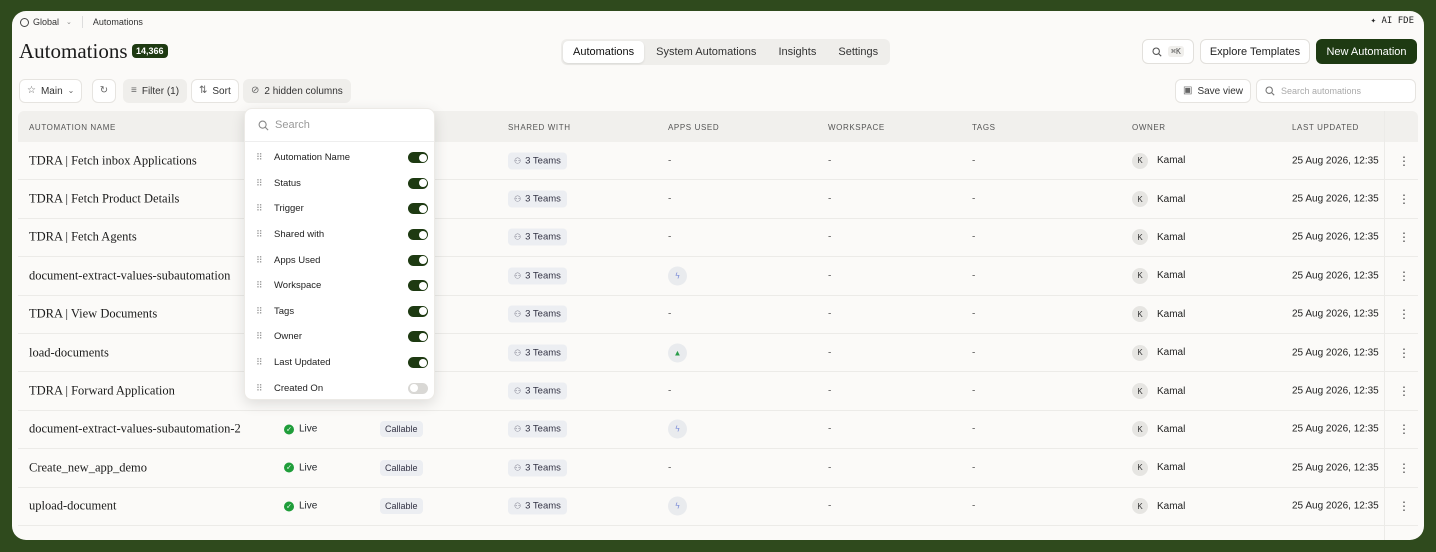 This screenshot has width=1436, height=552. I want to click on column-label: Workspace, so click(298, 286).